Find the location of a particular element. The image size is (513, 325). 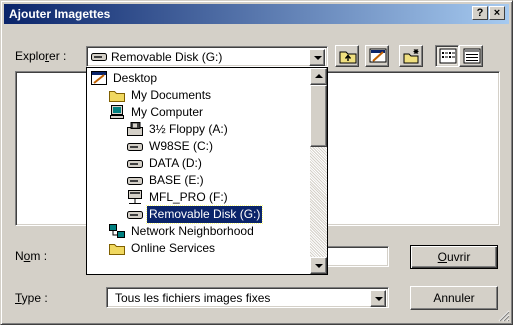

name-label: Nom : is located at coordinates (31, 256).